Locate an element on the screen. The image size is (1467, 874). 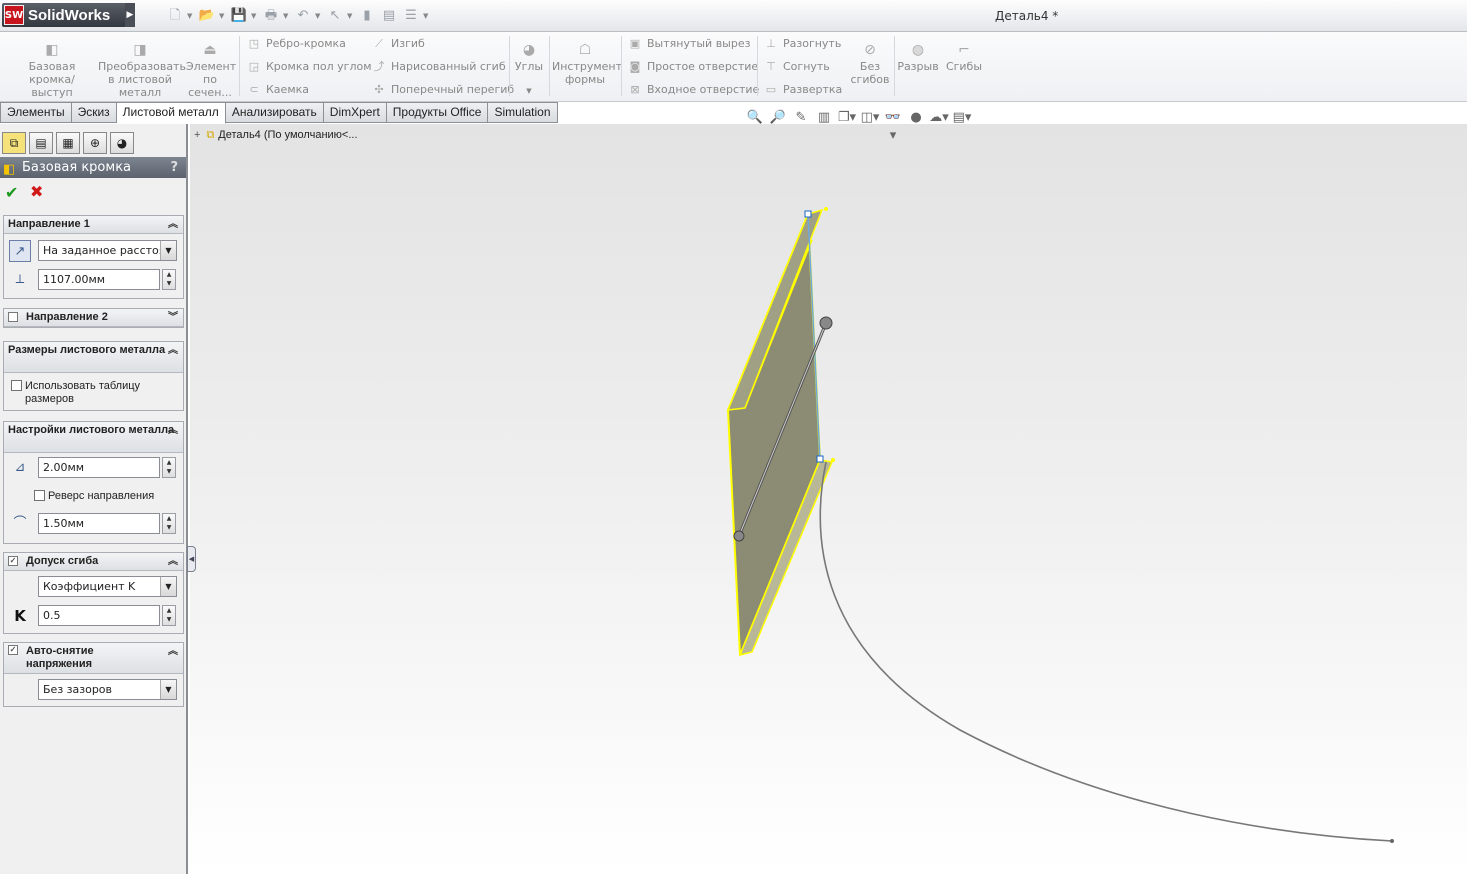
tab-office-products: Продукты Office is located at coordinates (437, 112).